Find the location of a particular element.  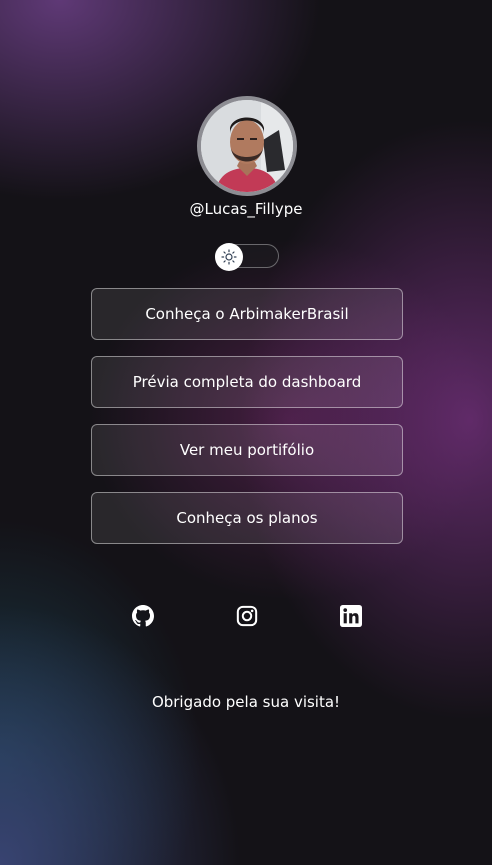

avatar-photo is located at coordinates (247, 146).